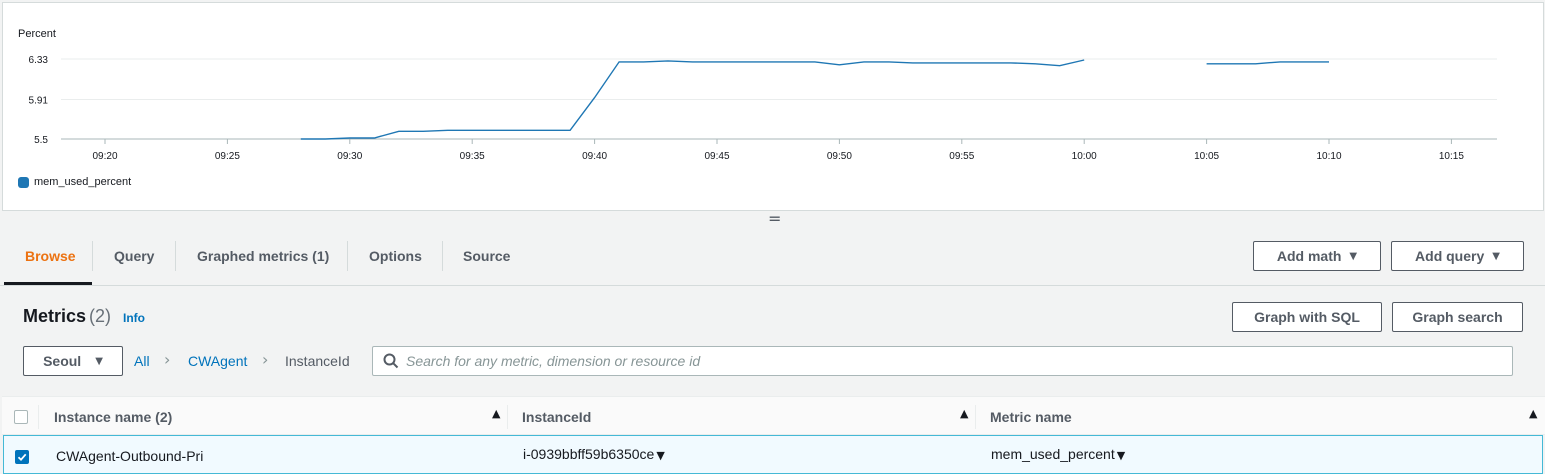  I want to click on select-all-checkbox, so click(21, 417).